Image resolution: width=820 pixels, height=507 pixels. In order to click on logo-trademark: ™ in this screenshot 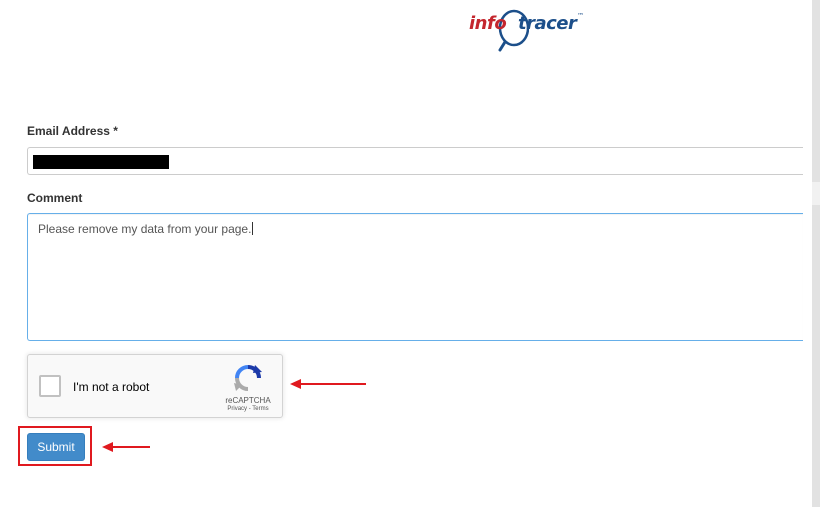, I will do `click(580, 16)`.